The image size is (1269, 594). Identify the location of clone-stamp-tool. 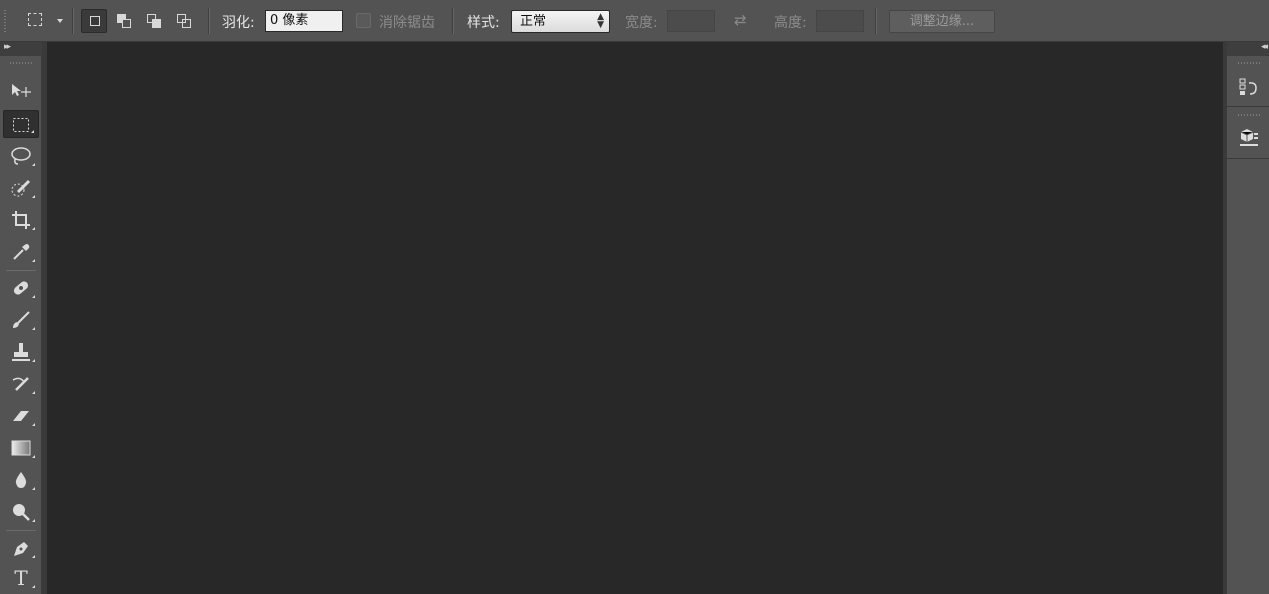
(21, 352).